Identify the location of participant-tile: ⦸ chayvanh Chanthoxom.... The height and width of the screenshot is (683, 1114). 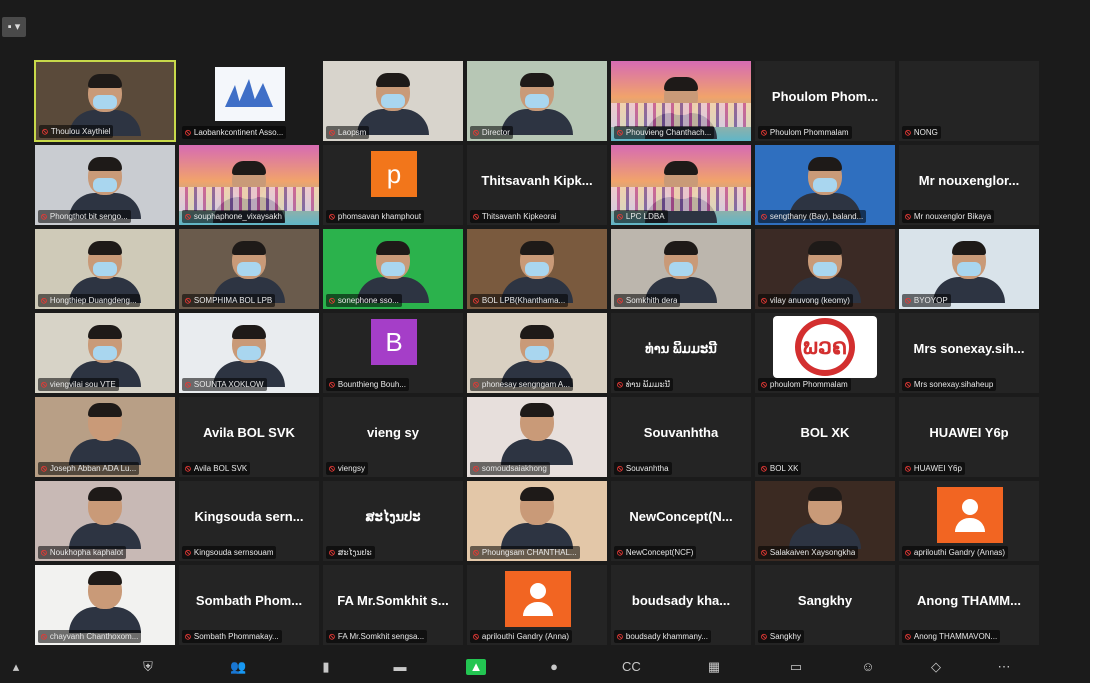
(105, 605).